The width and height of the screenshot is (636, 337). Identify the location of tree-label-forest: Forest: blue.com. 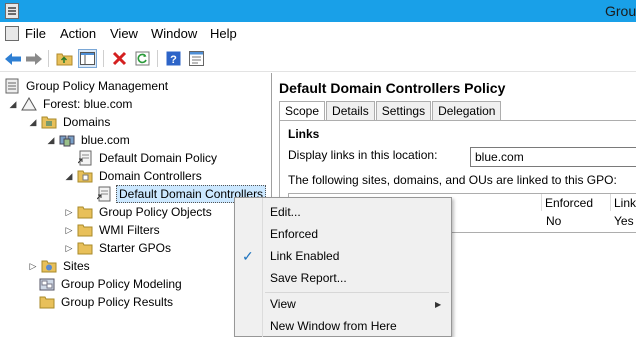
(88, 104).